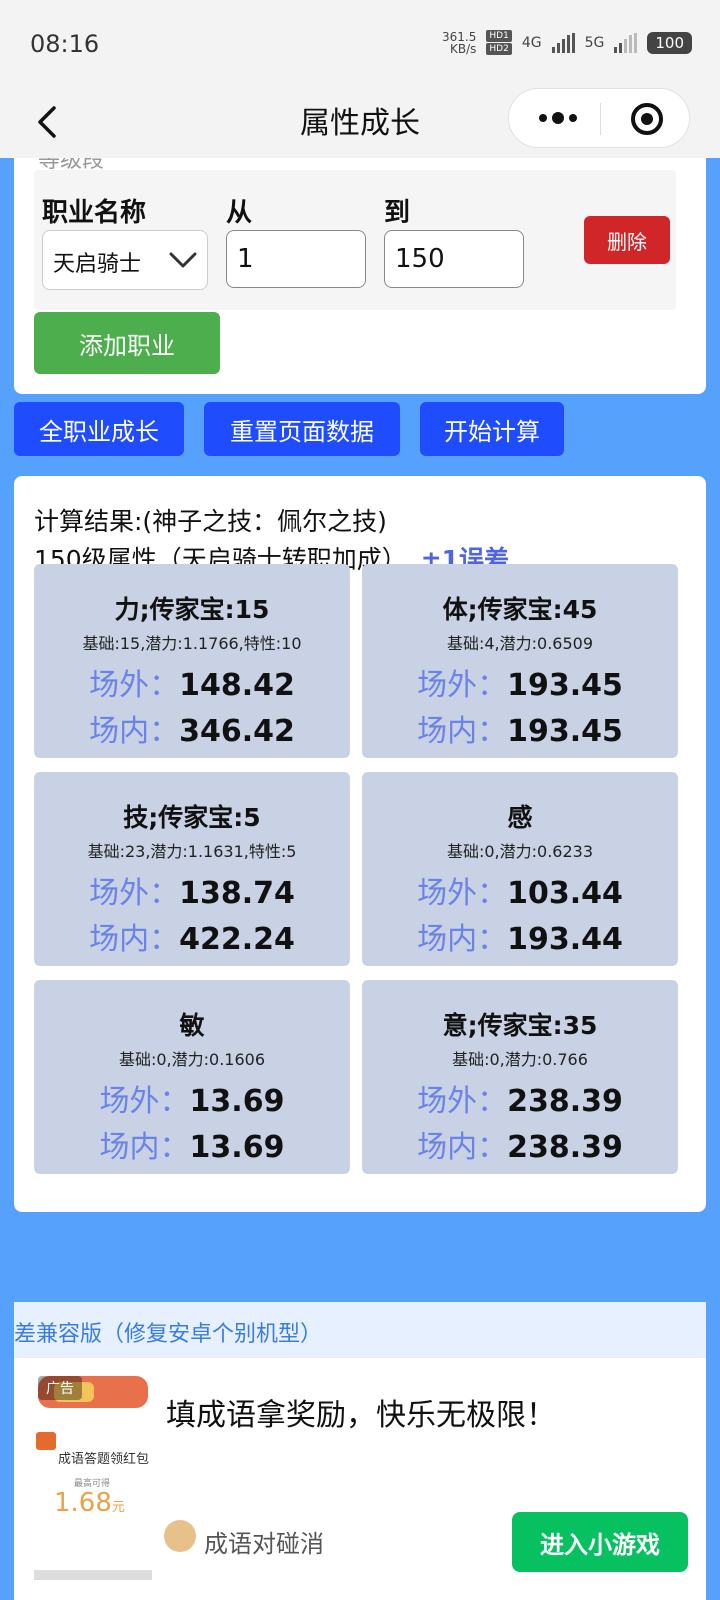  I want to click on network-speed: 361.5 KB/s, so click(459, 42).